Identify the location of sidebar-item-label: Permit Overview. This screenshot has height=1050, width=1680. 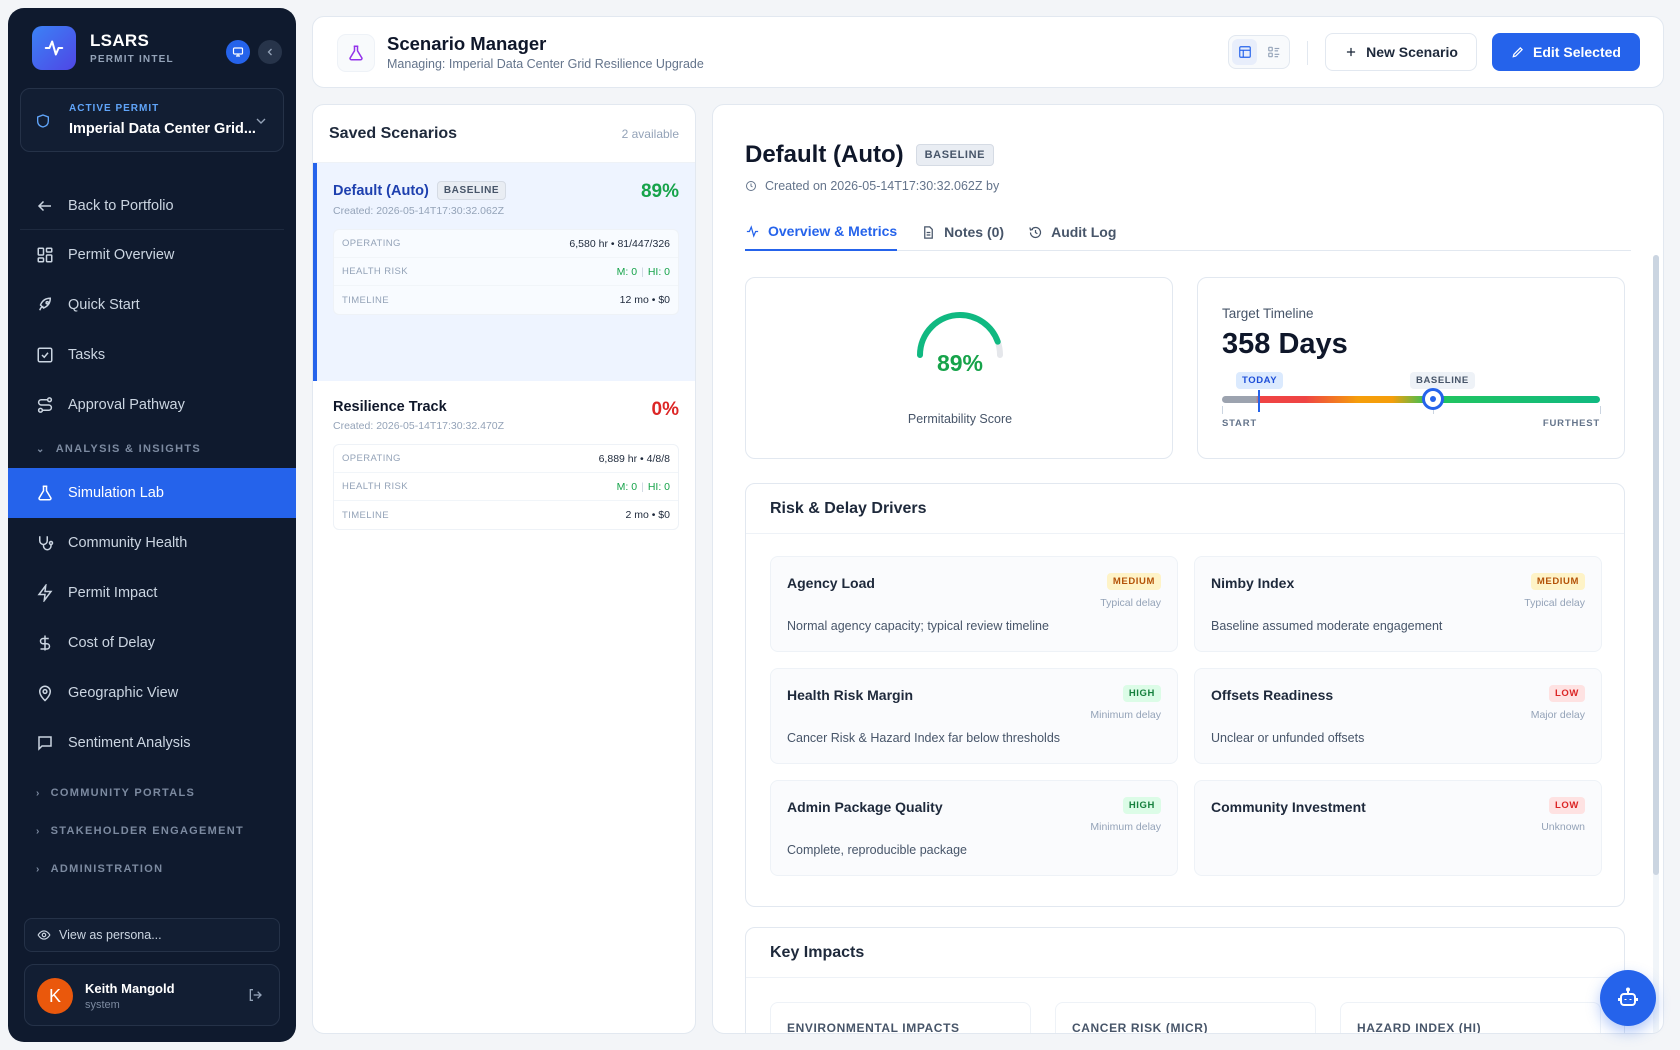
(121, 255).